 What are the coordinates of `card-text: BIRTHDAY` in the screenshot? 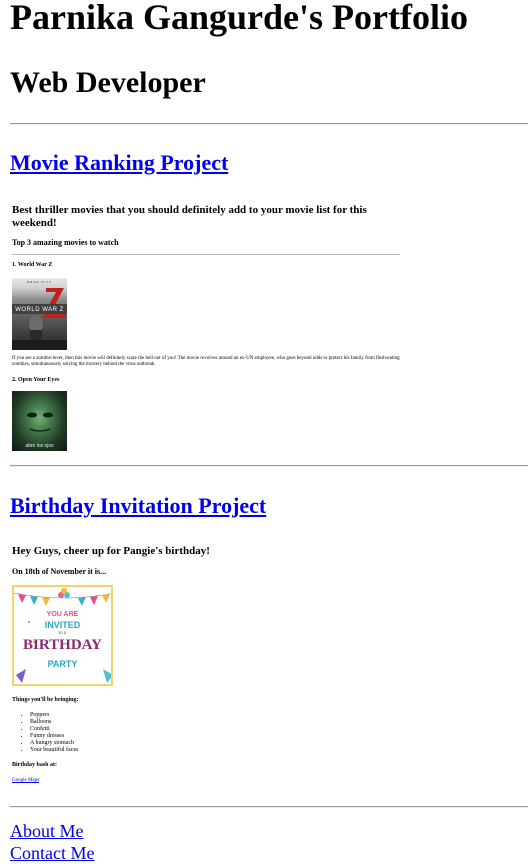 It's located at (62, 645).